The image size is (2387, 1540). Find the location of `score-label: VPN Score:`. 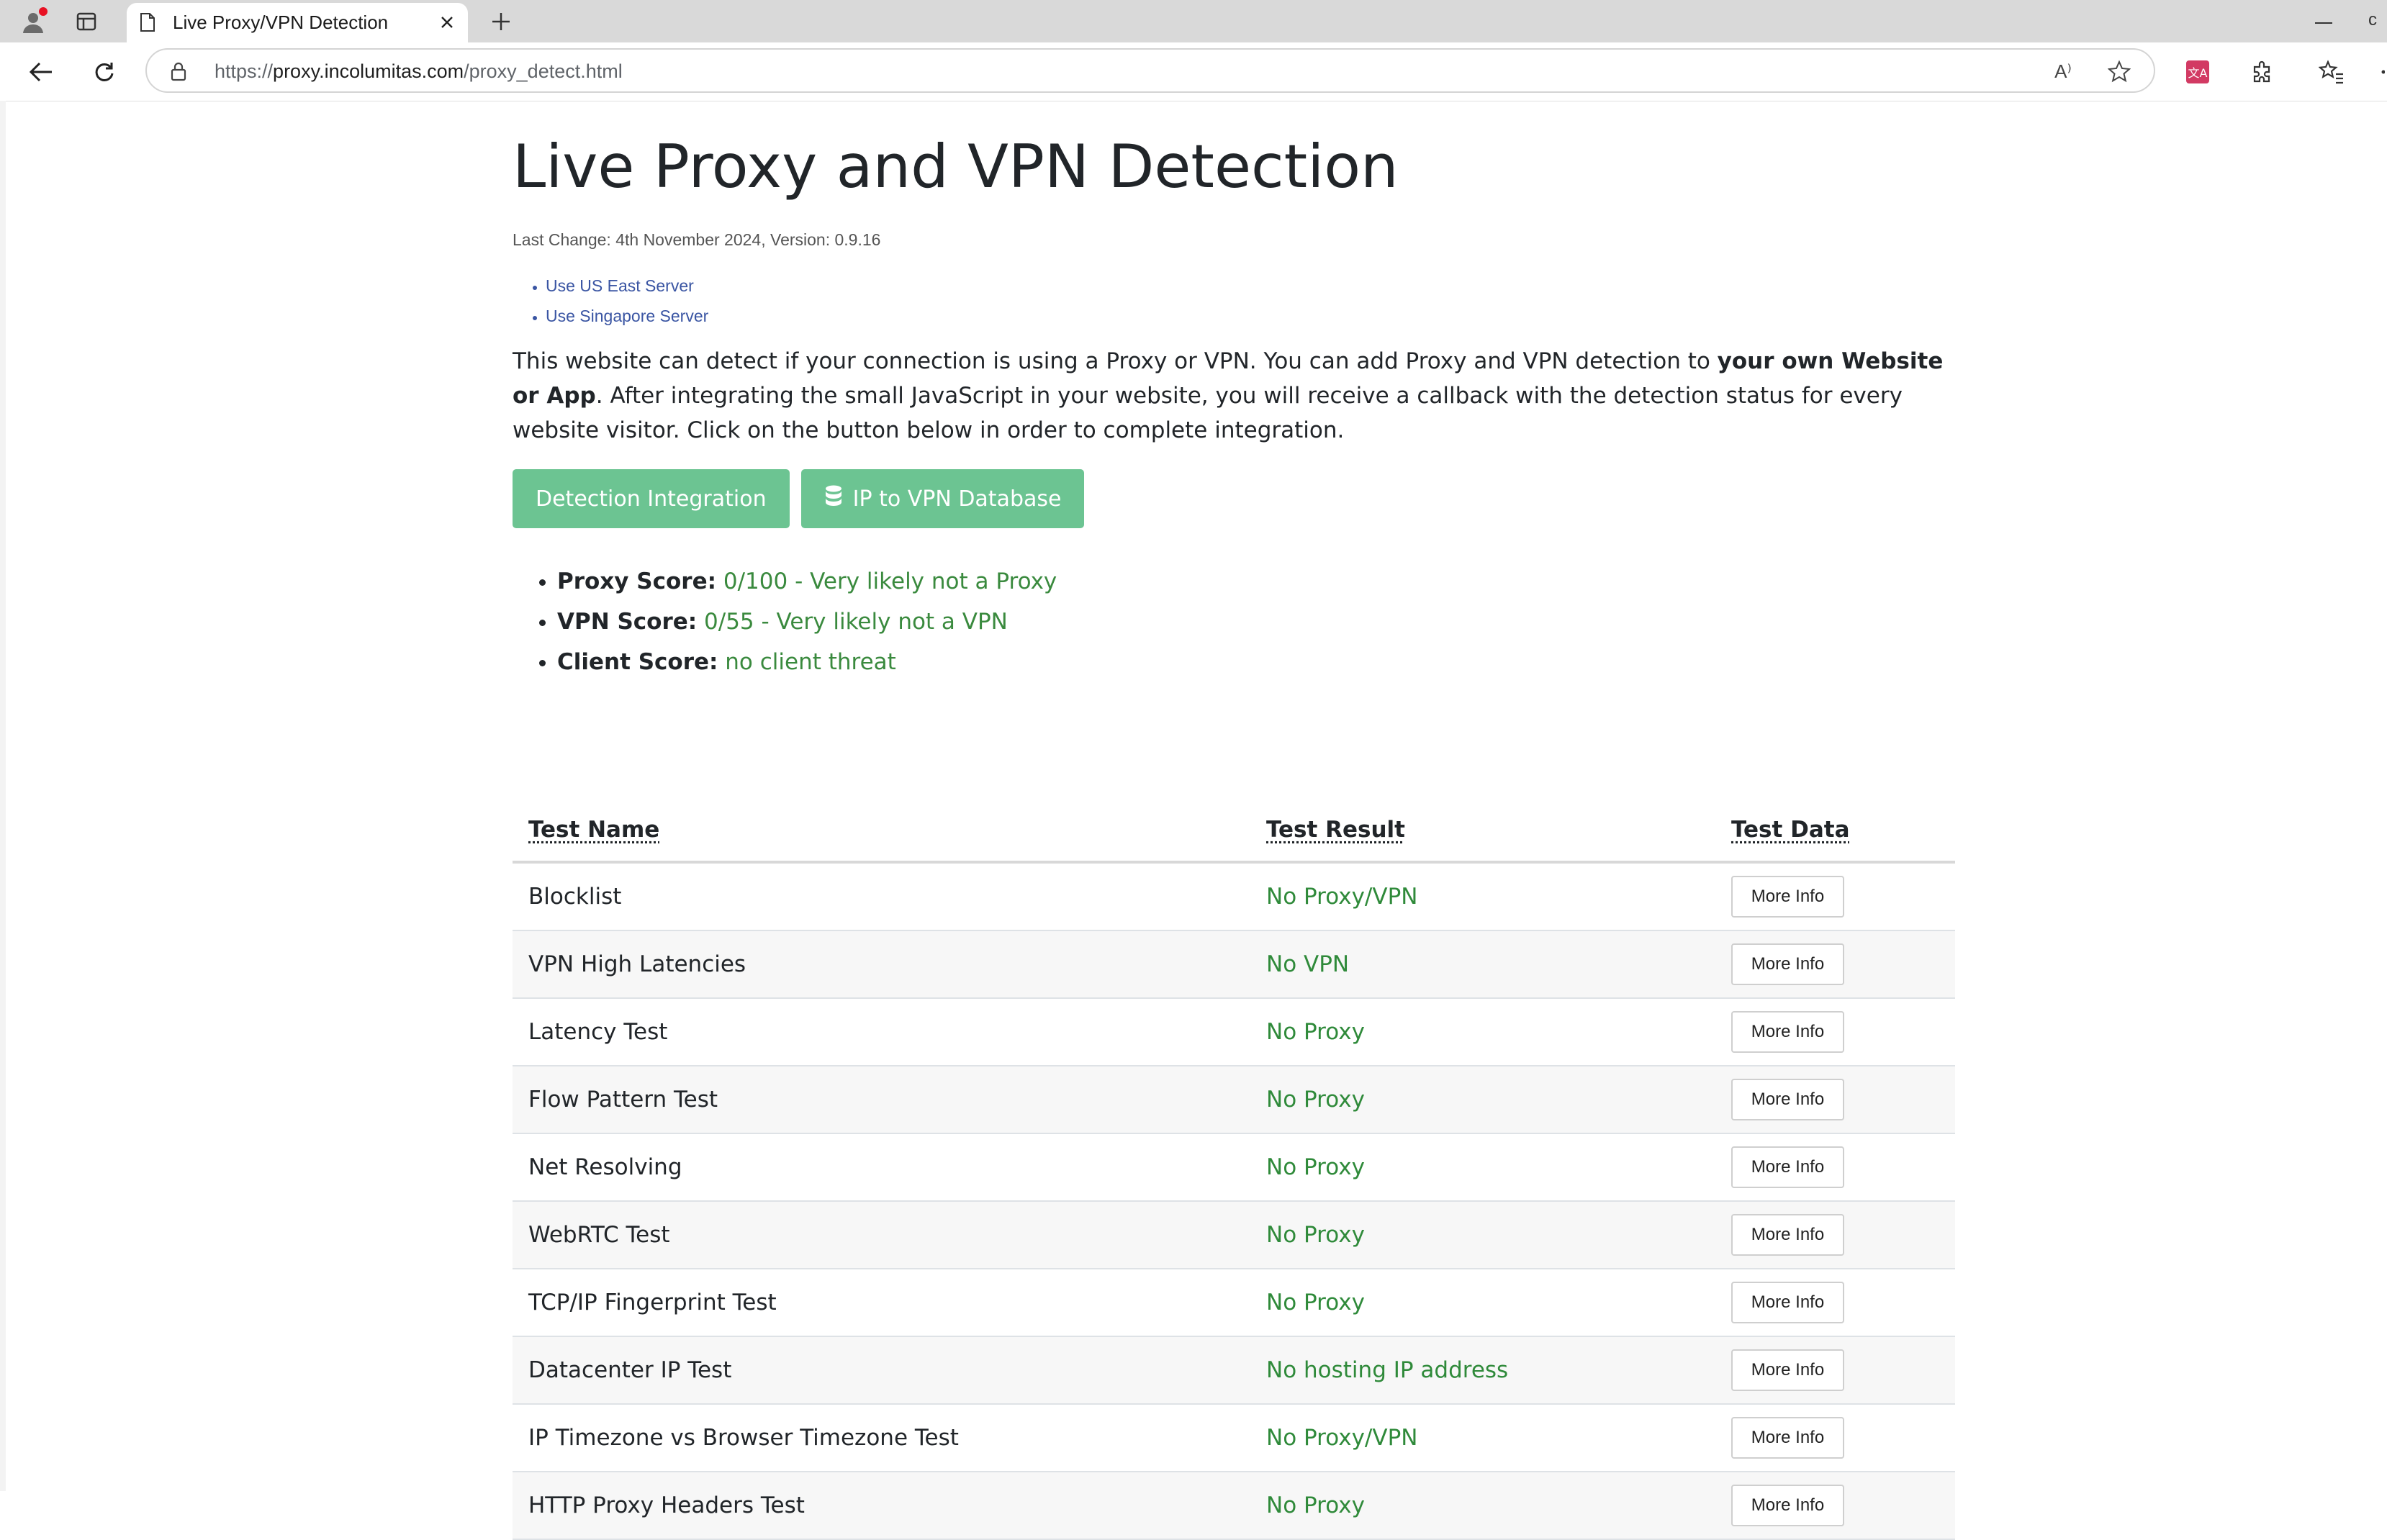

score-label: VPN Score: is located at coordinates (627, 622).